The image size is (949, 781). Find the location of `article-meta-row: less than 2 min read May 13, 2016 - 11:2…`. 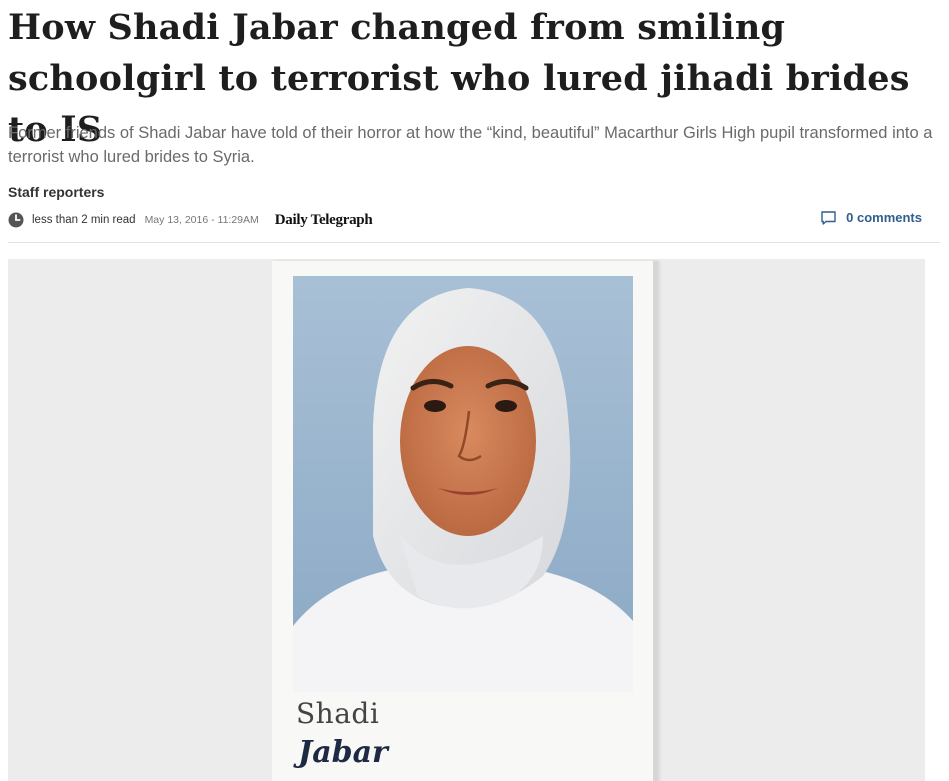

article-meta-row: less than 2 min read May 13, 2016 - 11:2… is located at coordinates (473, 220).